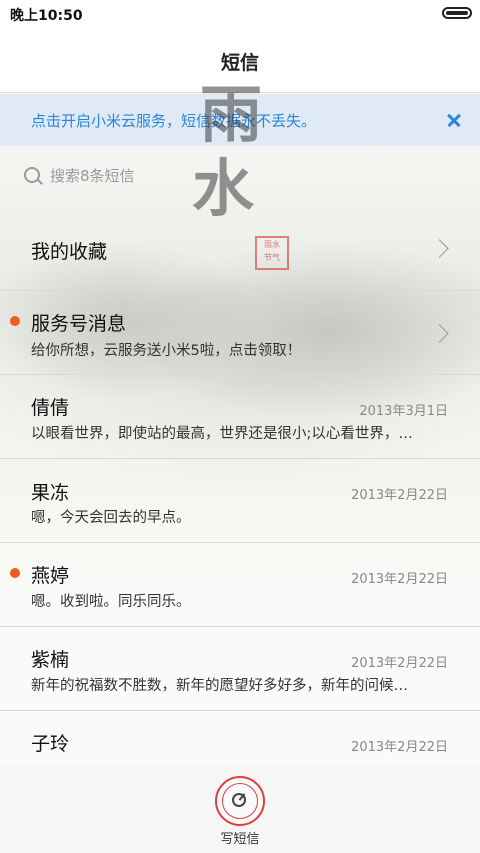 The image size is (480, 853). Describe the element at coordinates (32, 175) in the screenshot. I see `search-icon` at that location.